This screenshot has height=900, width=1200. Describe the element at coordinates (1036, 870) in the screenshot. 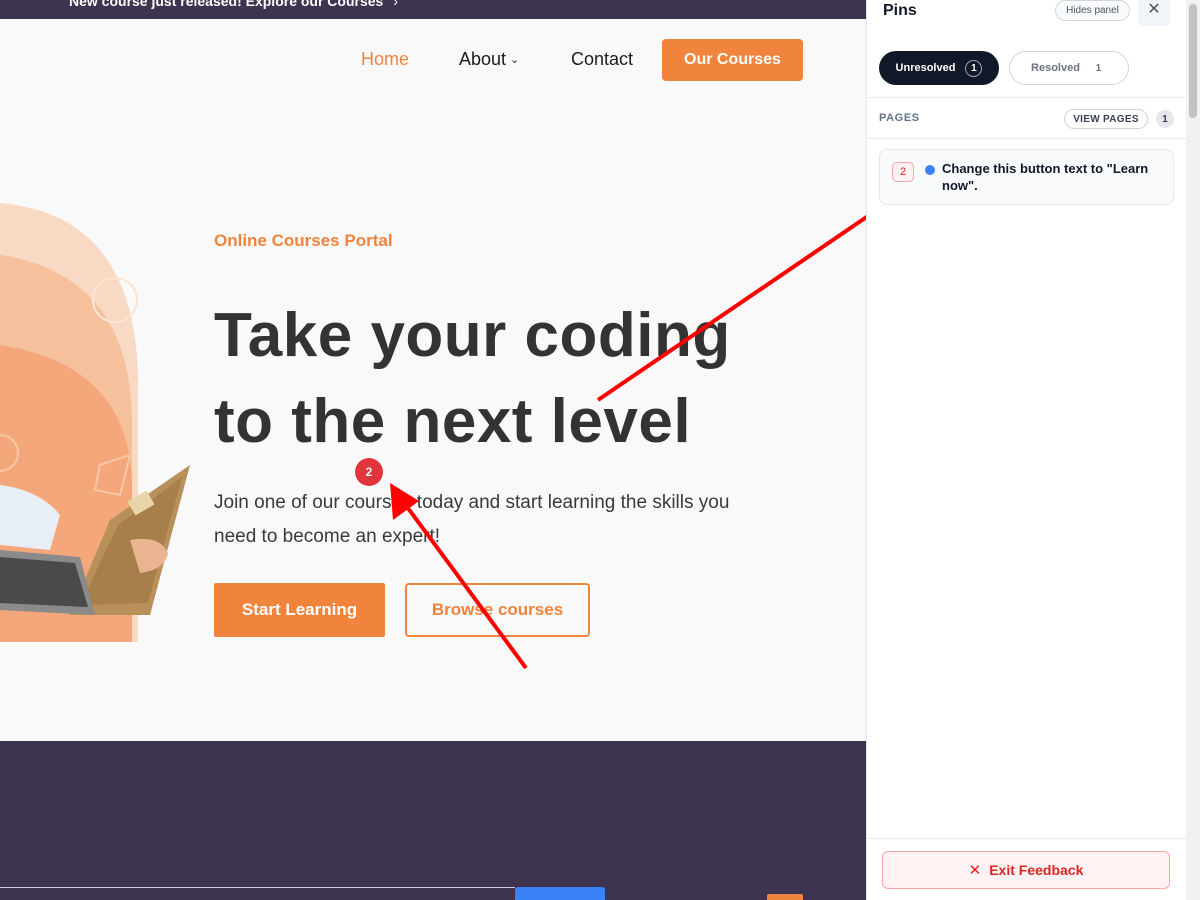

I see `exit-feedback-label: Exit Feedback` at that location.